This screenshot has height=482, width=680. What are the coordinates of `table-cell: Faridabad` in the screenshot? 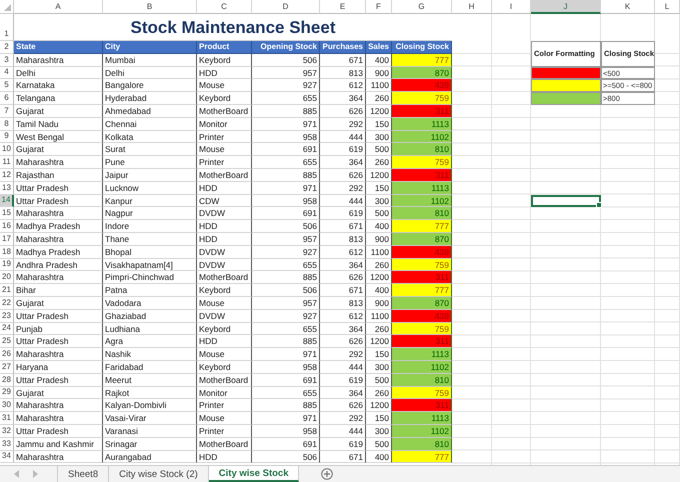 It's located at (150, 367).